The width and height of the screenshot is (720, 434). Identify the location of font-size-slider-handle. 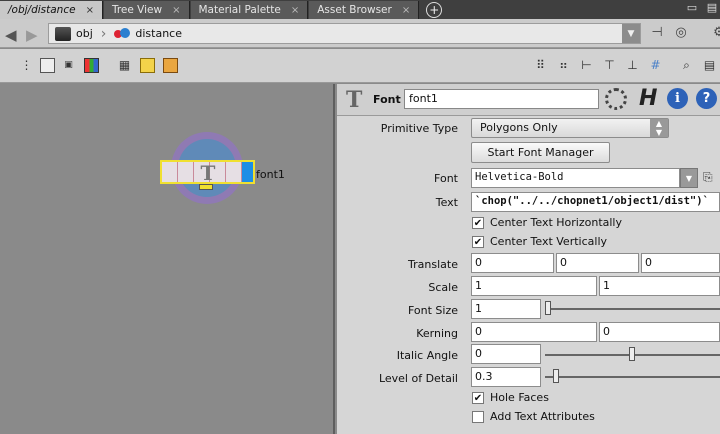
(548, 308).